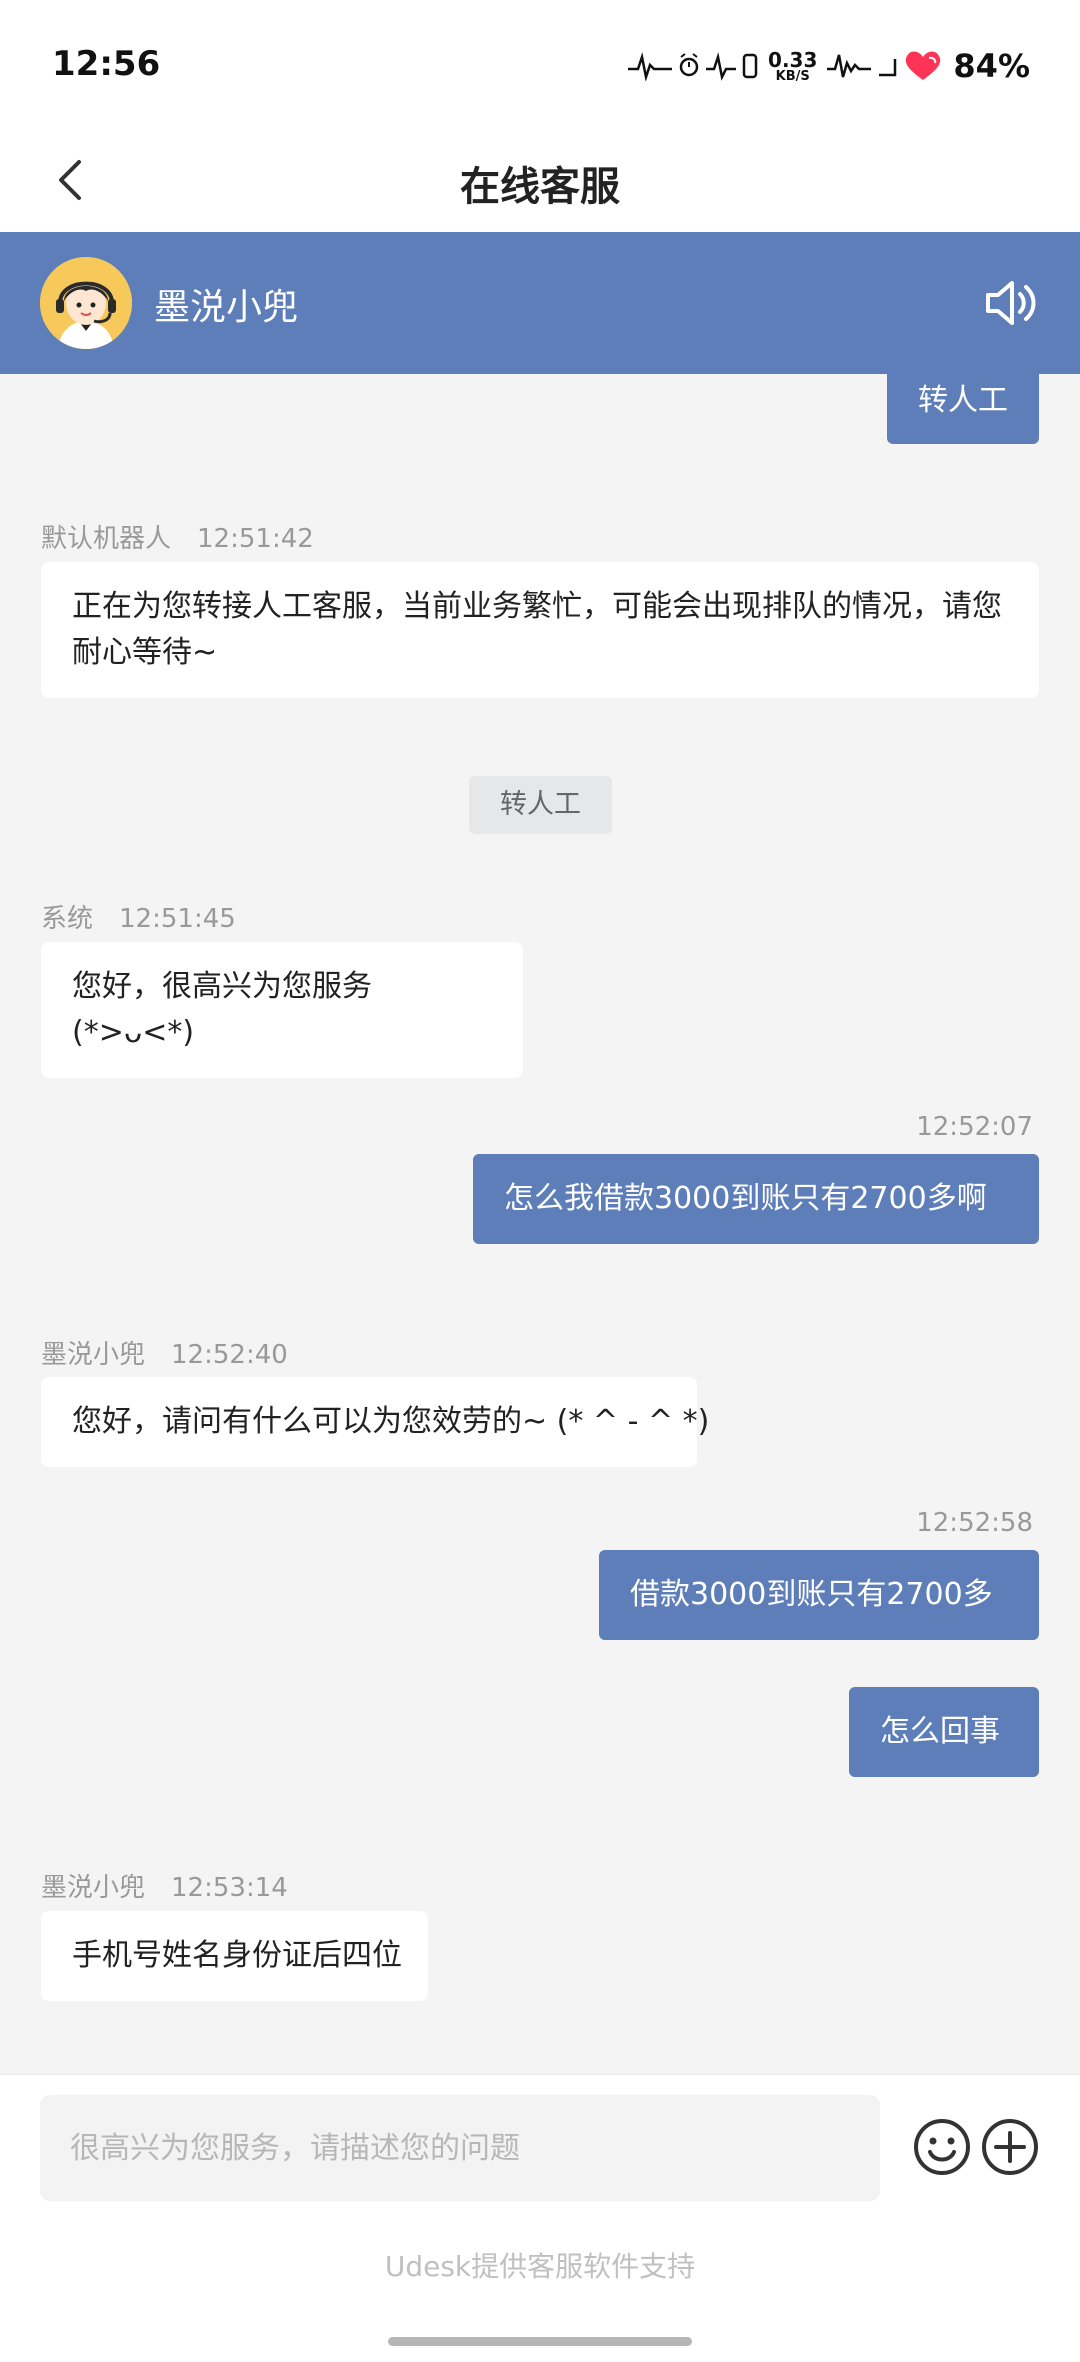 Image resolution: width=1080 pixels, height=2362 pixels. I want to click on message-text: 手机号姓名身份证后四位, so click(237, 1955).